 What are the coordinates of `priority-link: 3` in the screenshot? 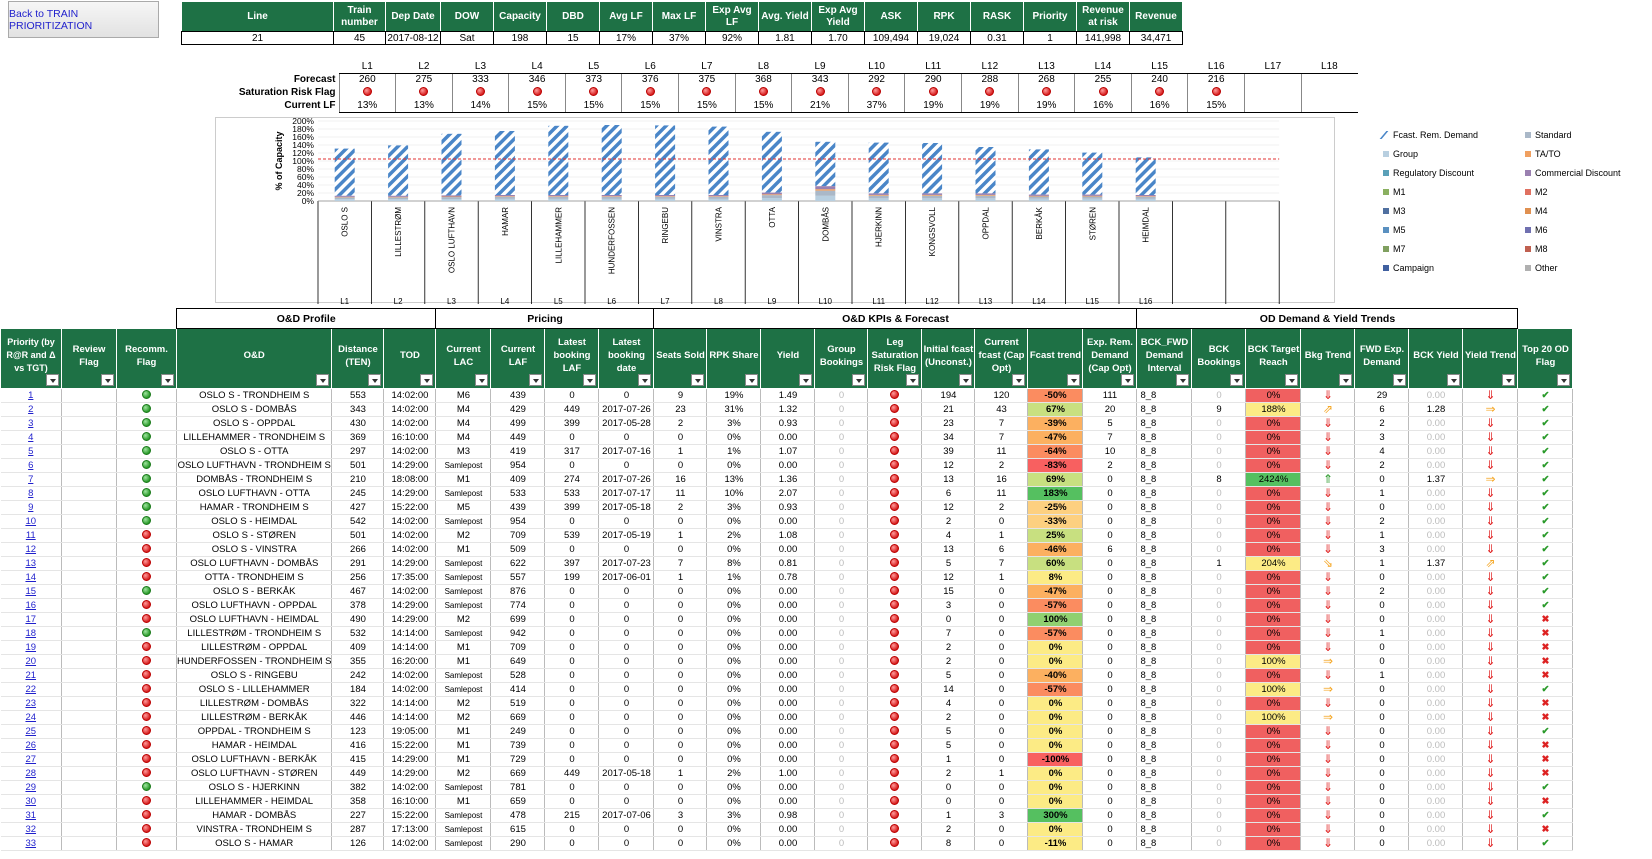 It's located at (30, 423).